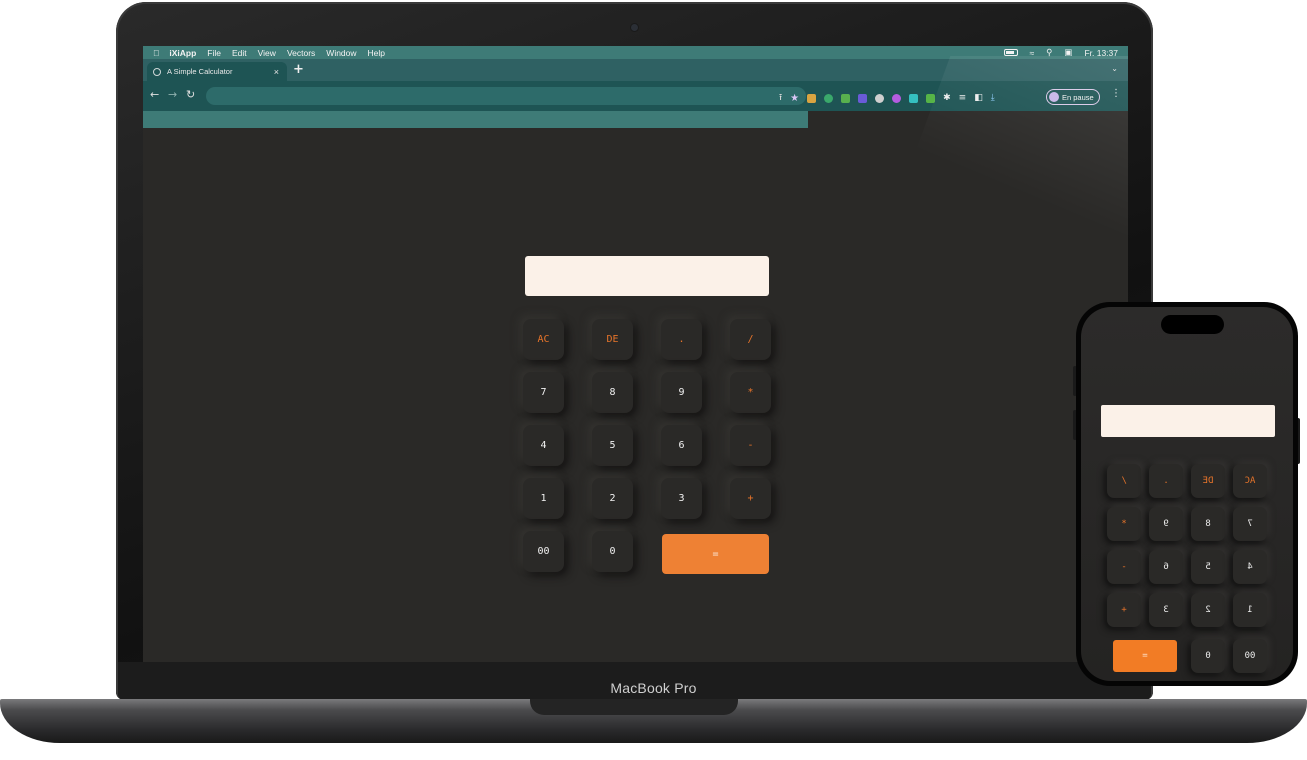 The width and height of the screenshot is (1307, 760). Describe the element at coordinates (612, 498) in the screenshot. I see `key-2: 2` at that location.